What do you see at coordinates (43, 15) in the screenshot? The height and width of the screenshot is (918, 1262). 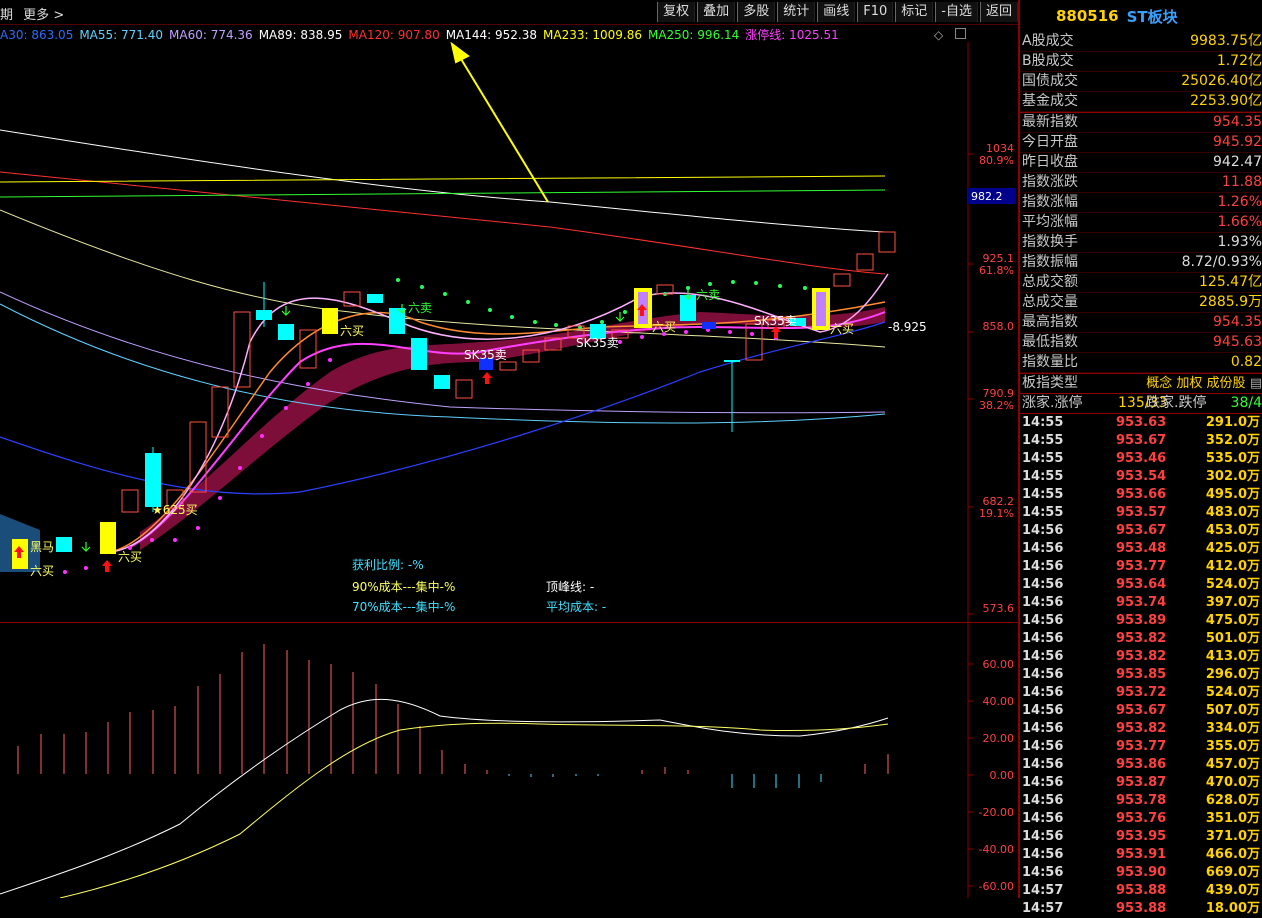 I see `more-menu: 更多 >` at bounding box center [43, 15].